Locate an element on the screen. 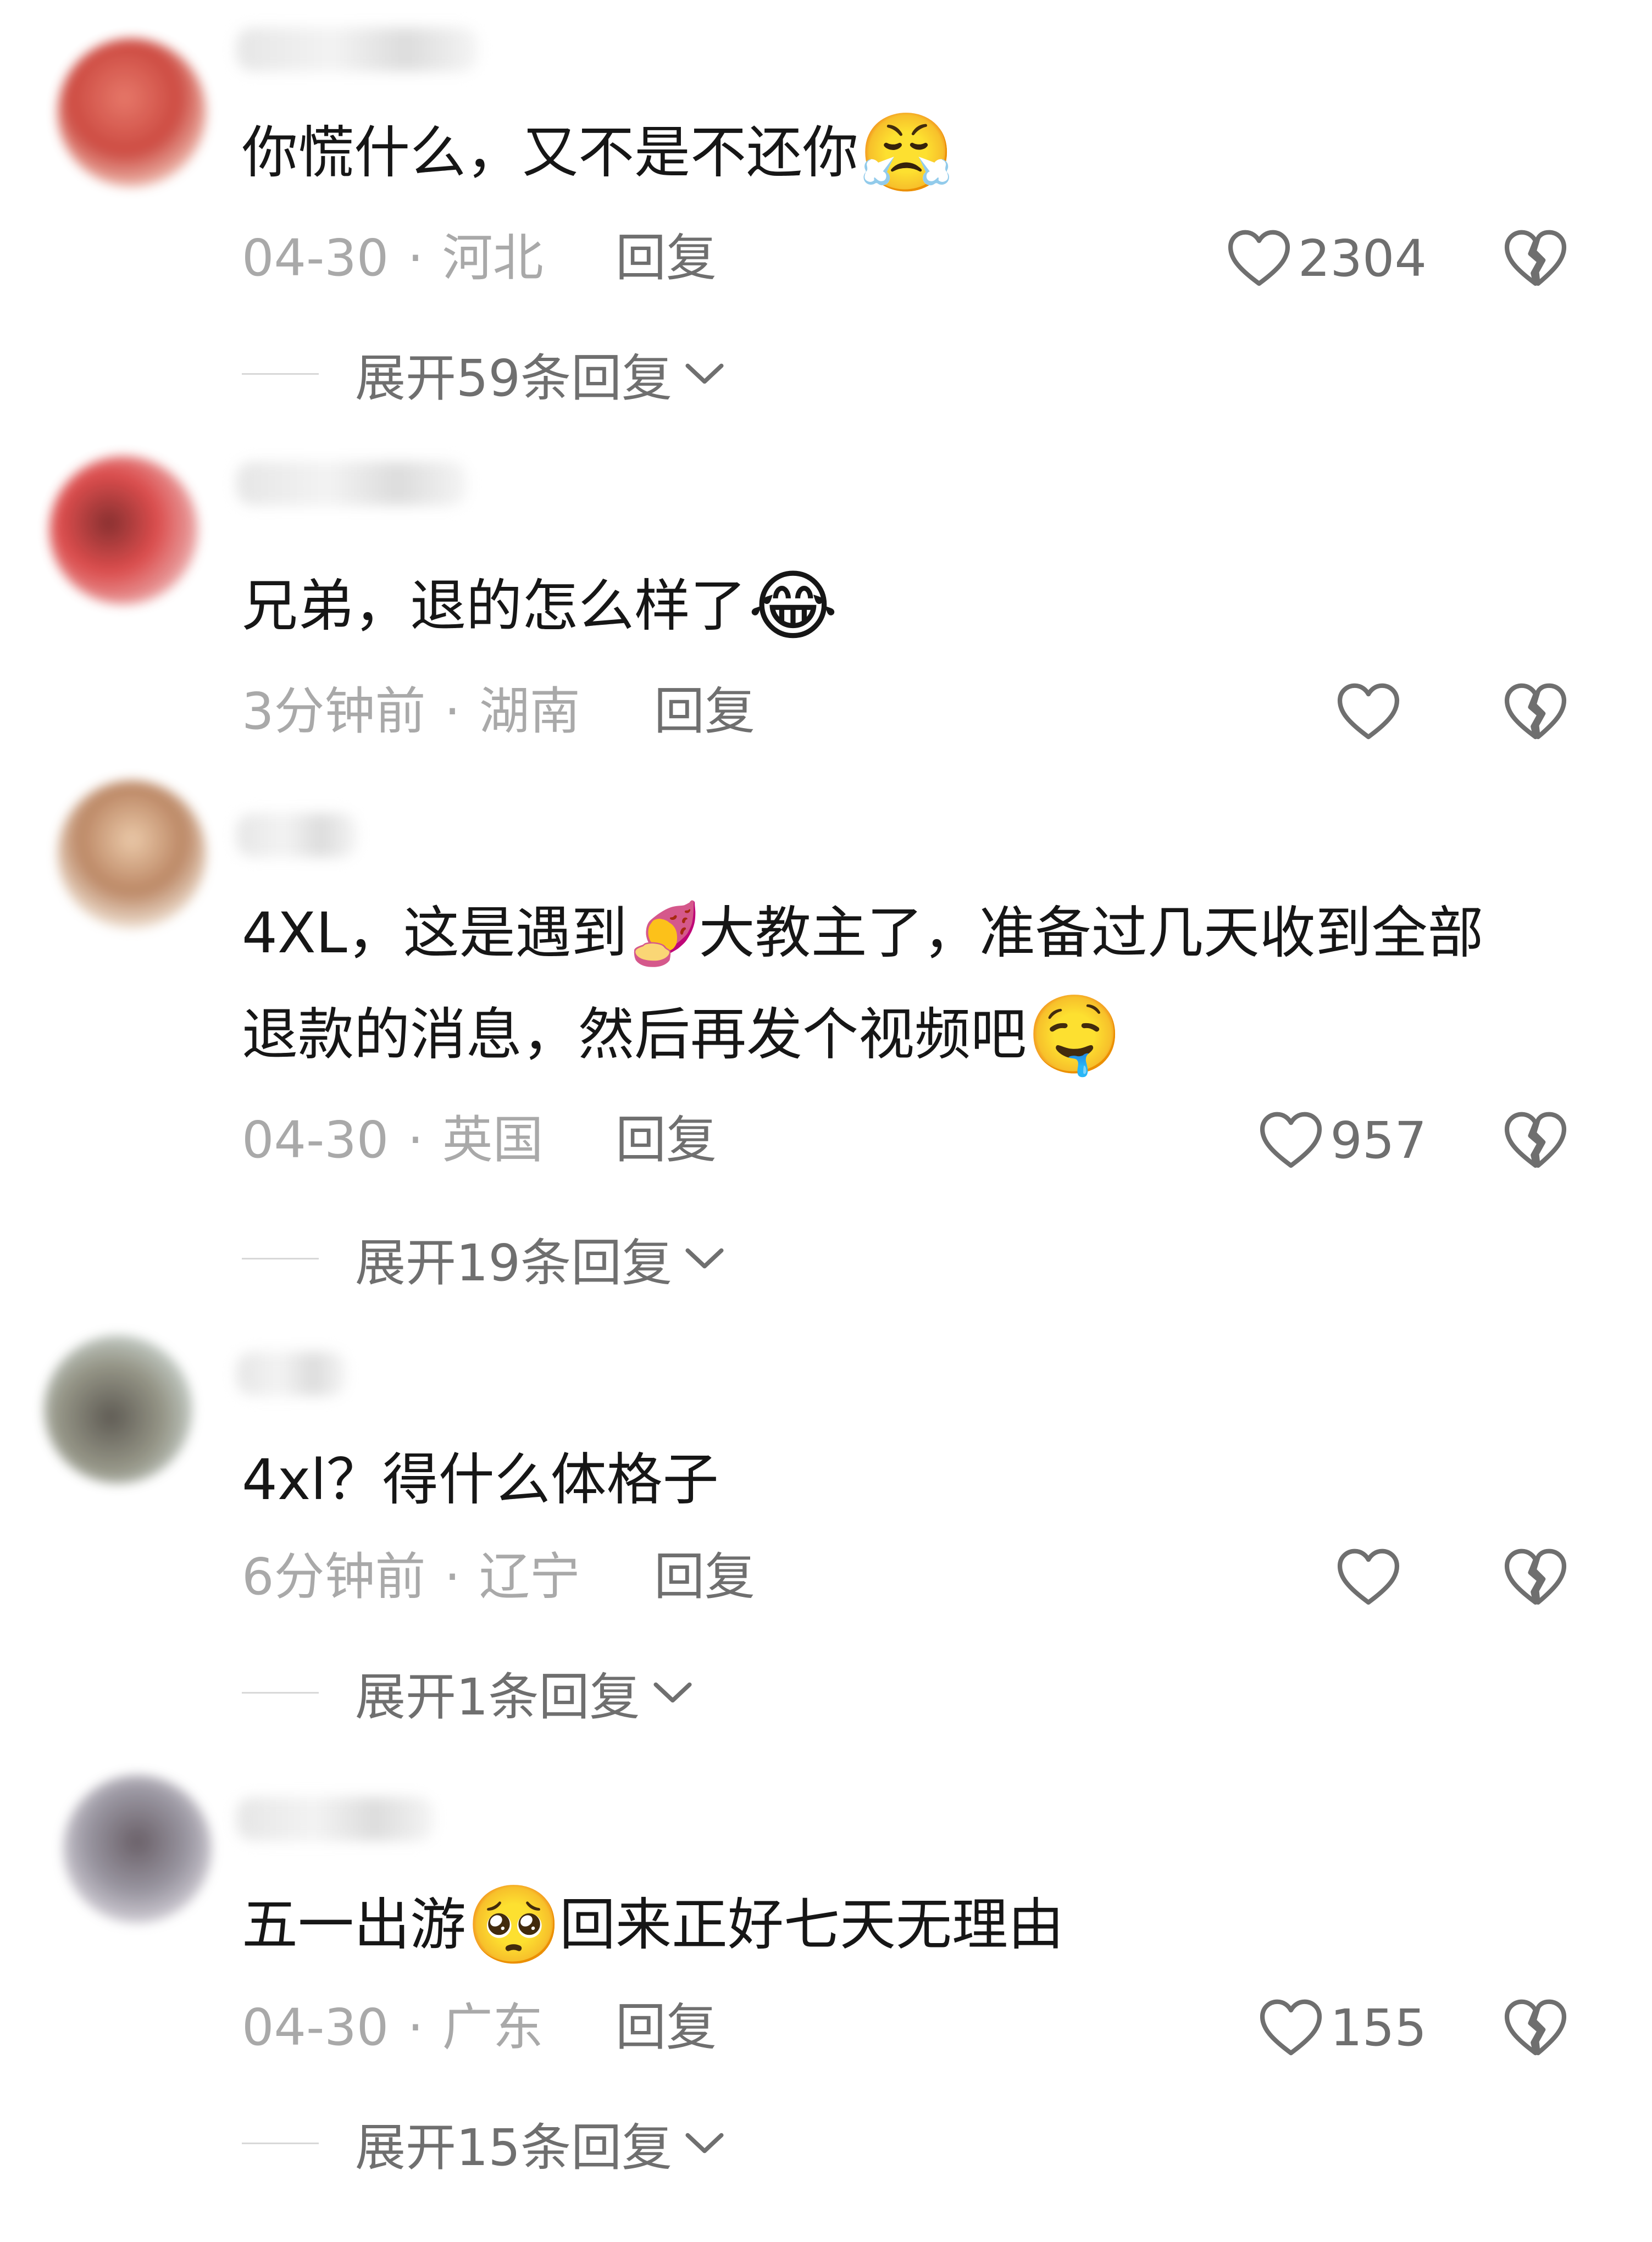 Image resolution: width=1652 pixels, height=2242 pixels. comment-meta: 04-30 · 广东 回复 is located at coordinates (479, 2028).